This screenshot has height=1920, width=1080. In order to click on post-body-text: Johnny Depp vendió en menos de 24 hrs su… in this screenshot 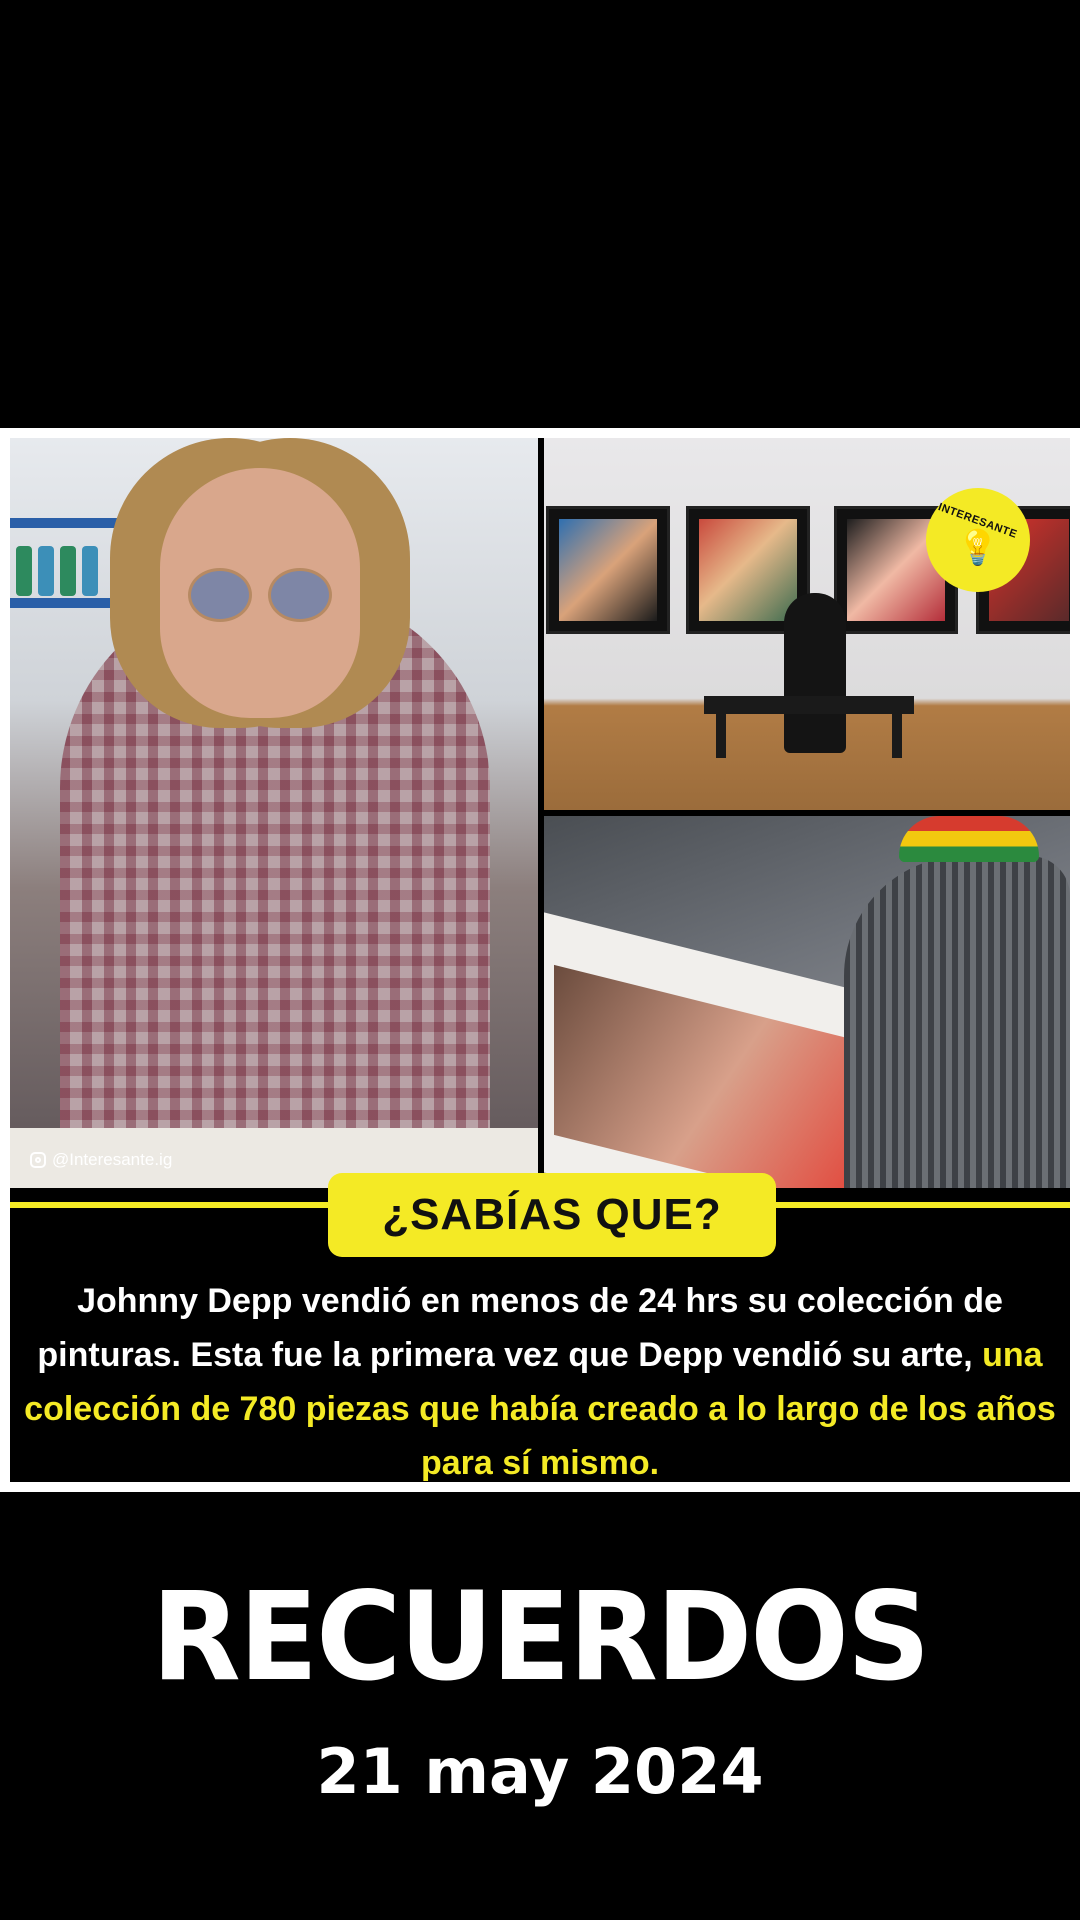, I will do `click(540, 1378)`.